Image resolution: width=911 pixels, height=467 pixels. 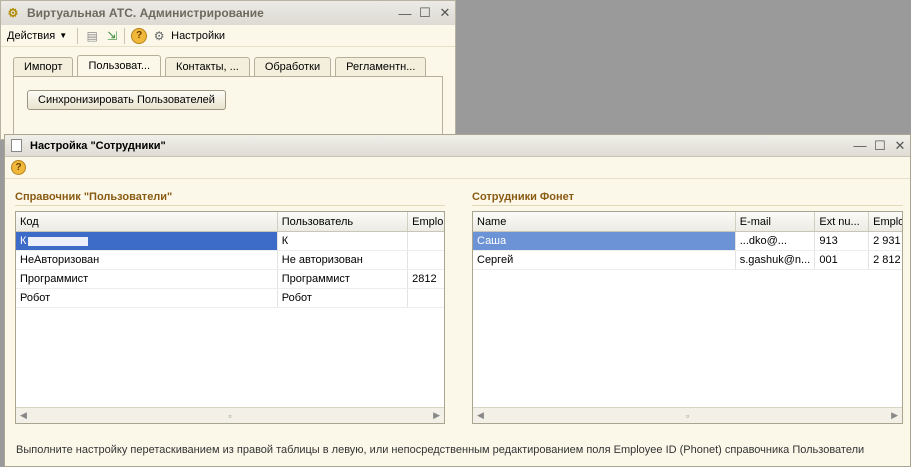 I want to click on users-section-title: Справочник "Пользователи", so click(x=94, y=197).